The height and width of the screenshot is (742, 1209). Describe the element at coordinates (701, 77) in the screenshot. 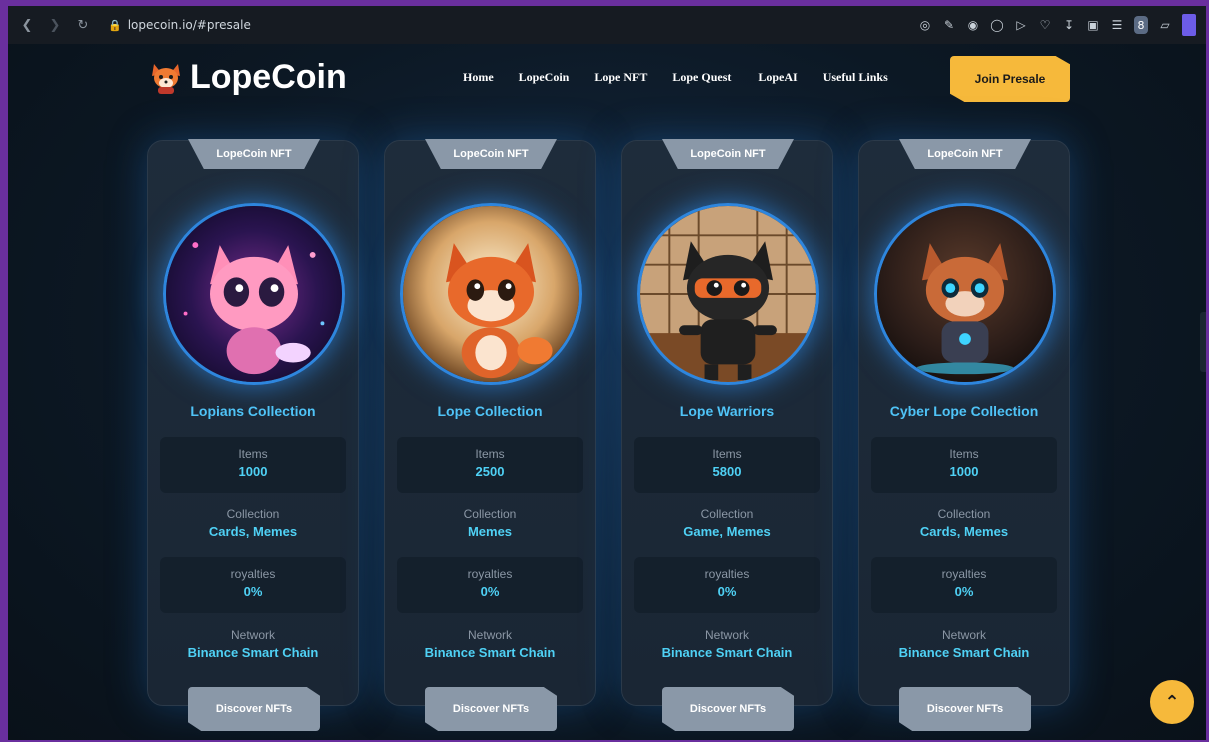

I see `nav-lope-quest: Lope Quest` at that location.